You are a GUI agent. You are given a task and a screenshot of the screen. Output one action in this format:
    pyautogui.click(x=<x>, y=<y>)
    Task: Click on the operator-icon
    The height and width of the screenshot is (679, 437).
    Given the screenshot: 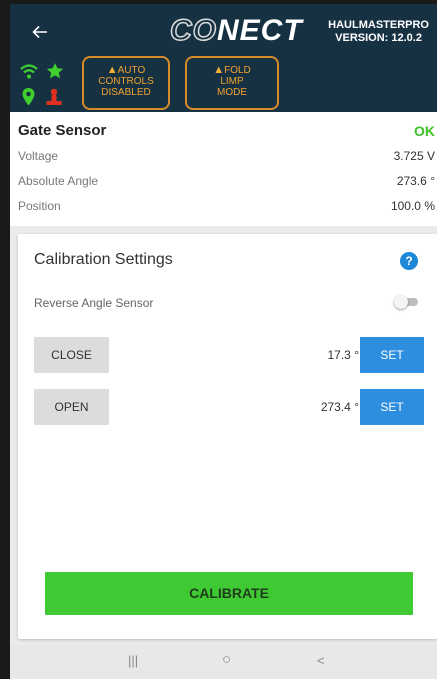 What is the action you would take?
    pyautogui.click(x=54, y=96)
    